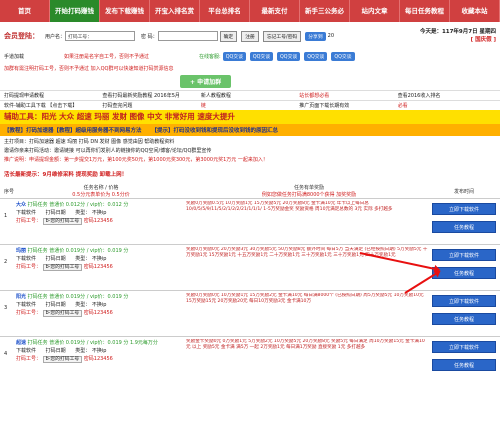 The height and width of the screenshot is (433, 500). Describe the element at coordinates (325, 11) in the screenshot. I see `nav-item-newbie: 新手三公务必` at that location.